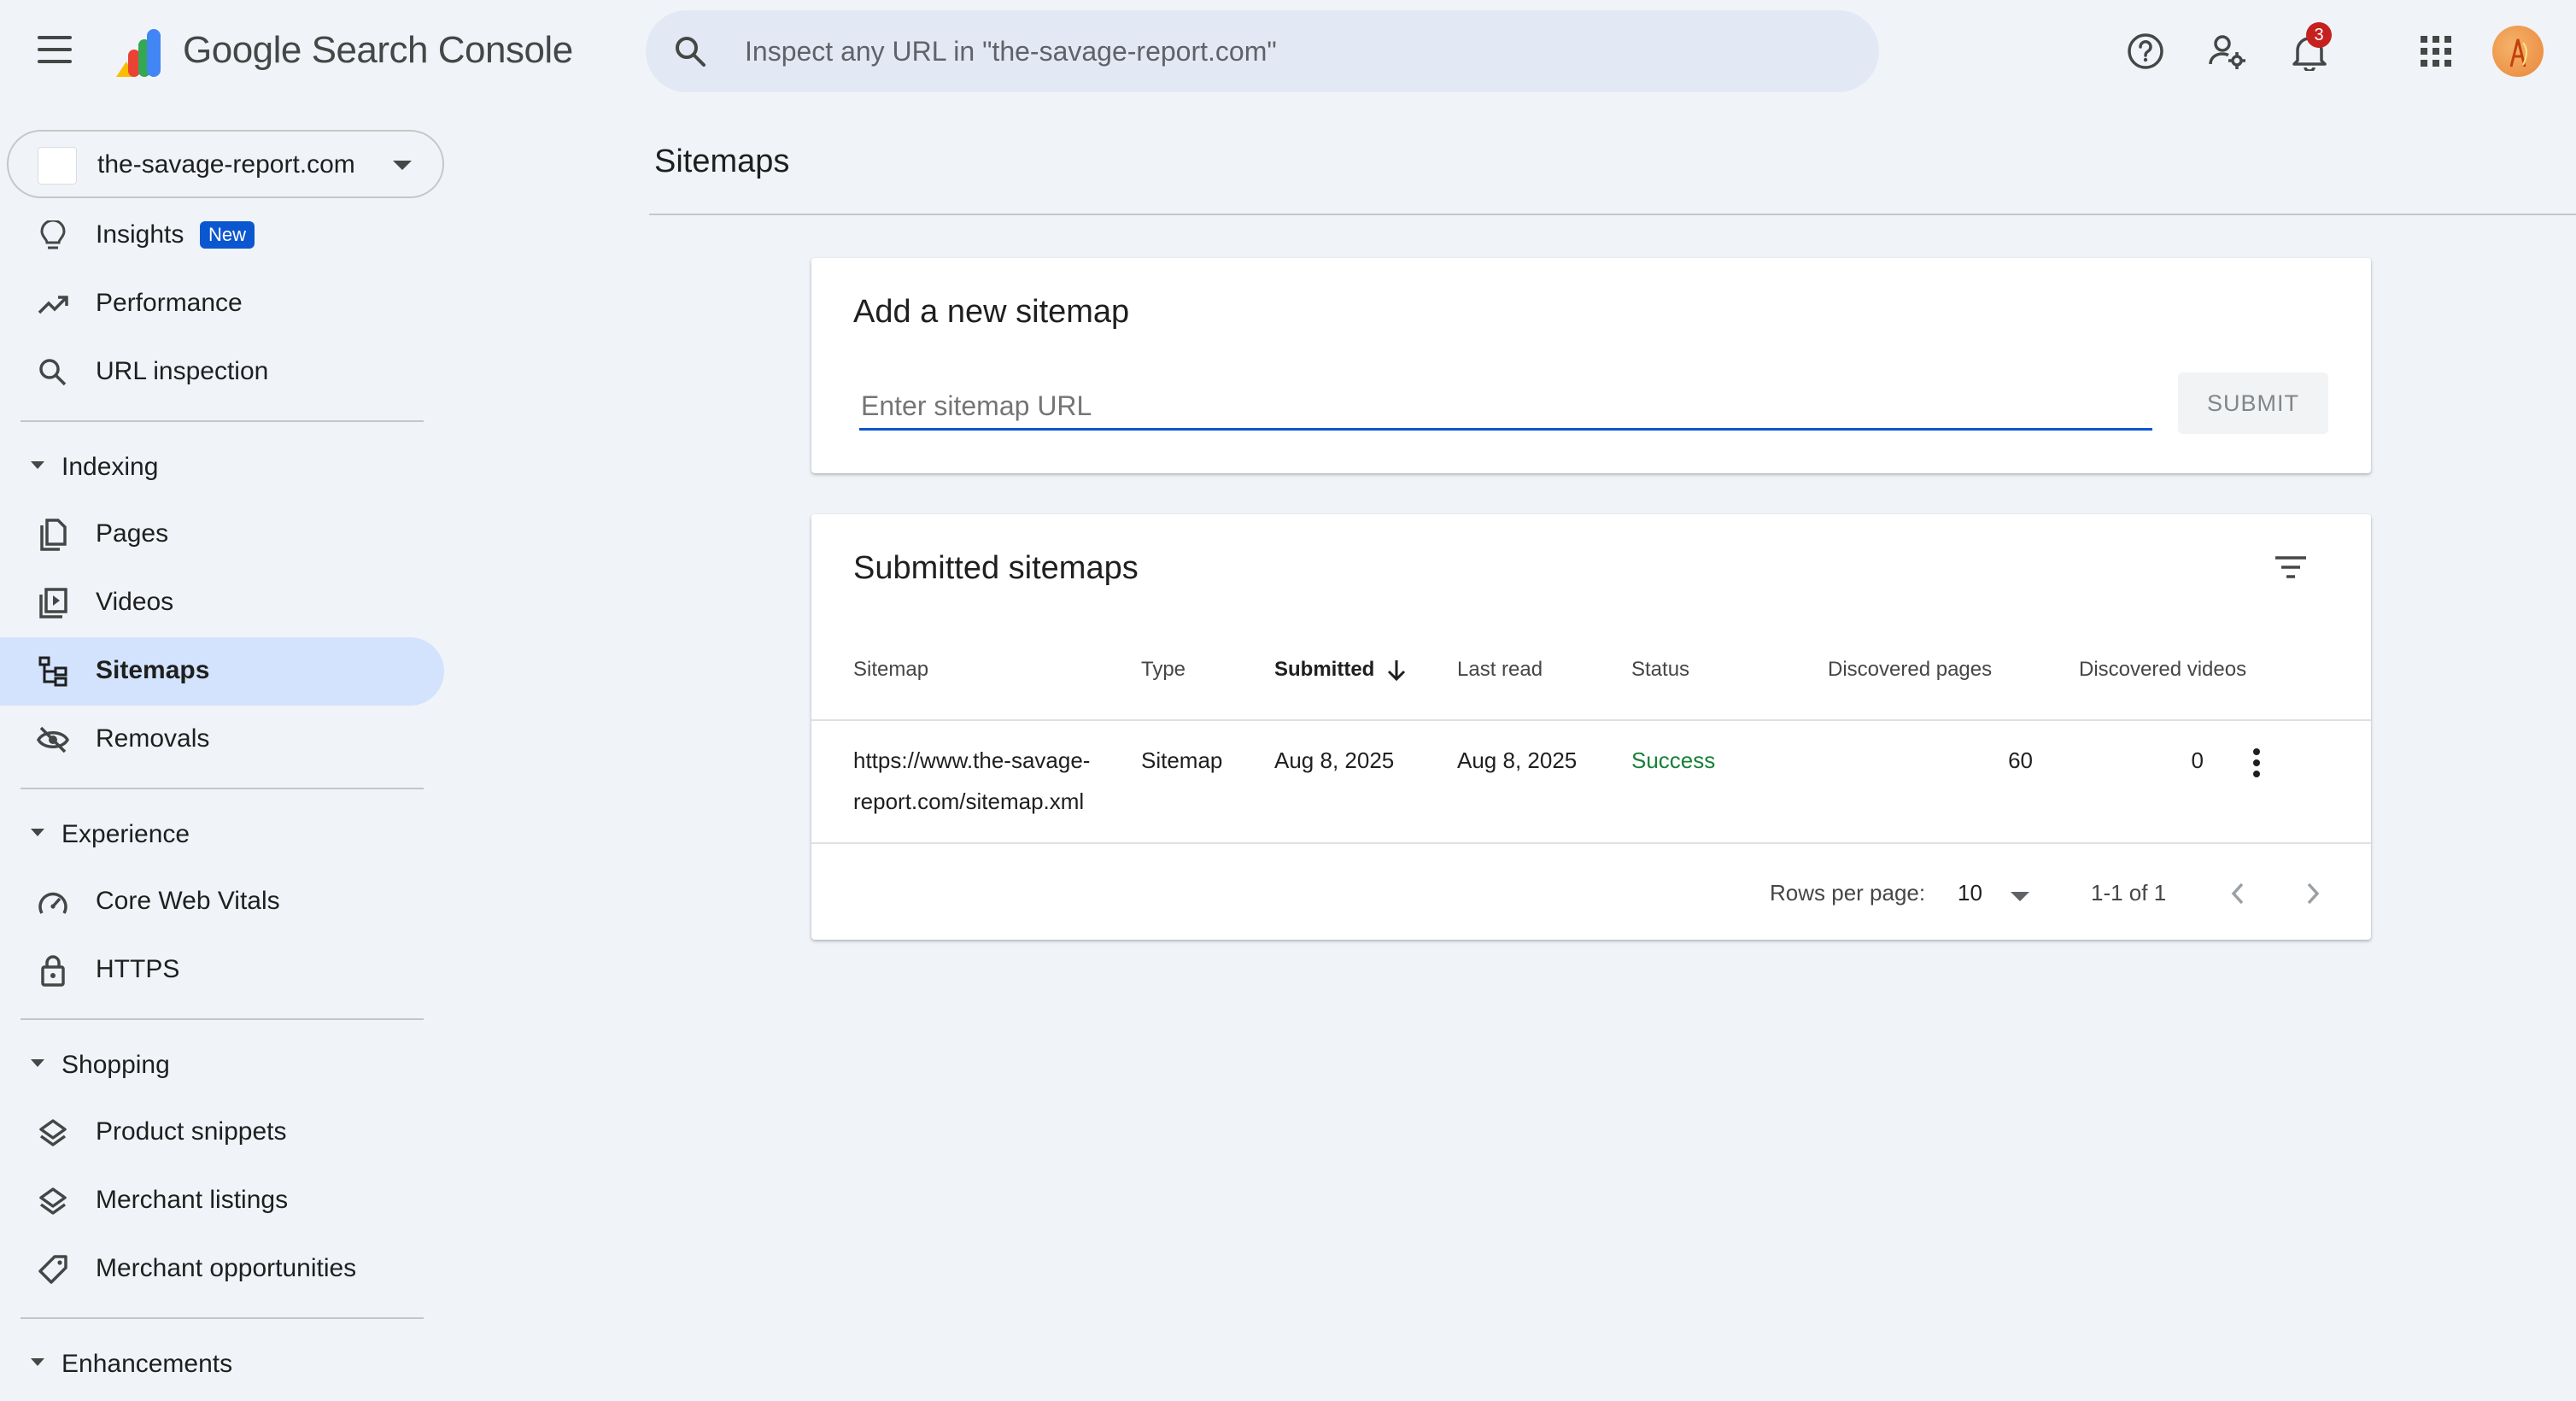  Describe the element at coordinates (222, 1362) in the screenshot. I see `section-enhancements: Enhancements` at that location.